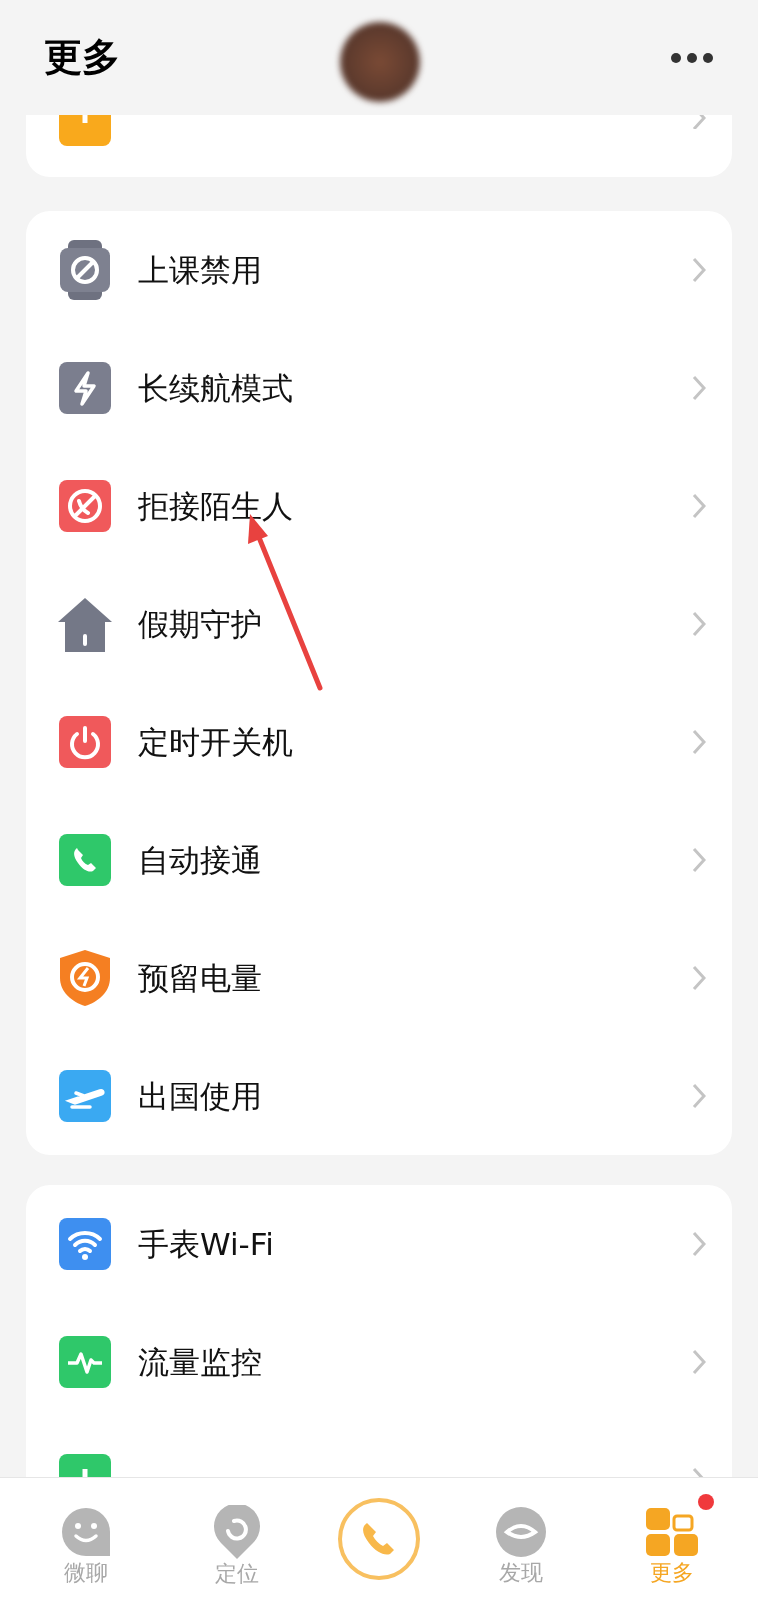 The width and height of the screenshot is (758, 1600). What do you see at coordinates (521, 1532) in the screenshot?
I see `eye-icon` at bounding box center [521, 1532].